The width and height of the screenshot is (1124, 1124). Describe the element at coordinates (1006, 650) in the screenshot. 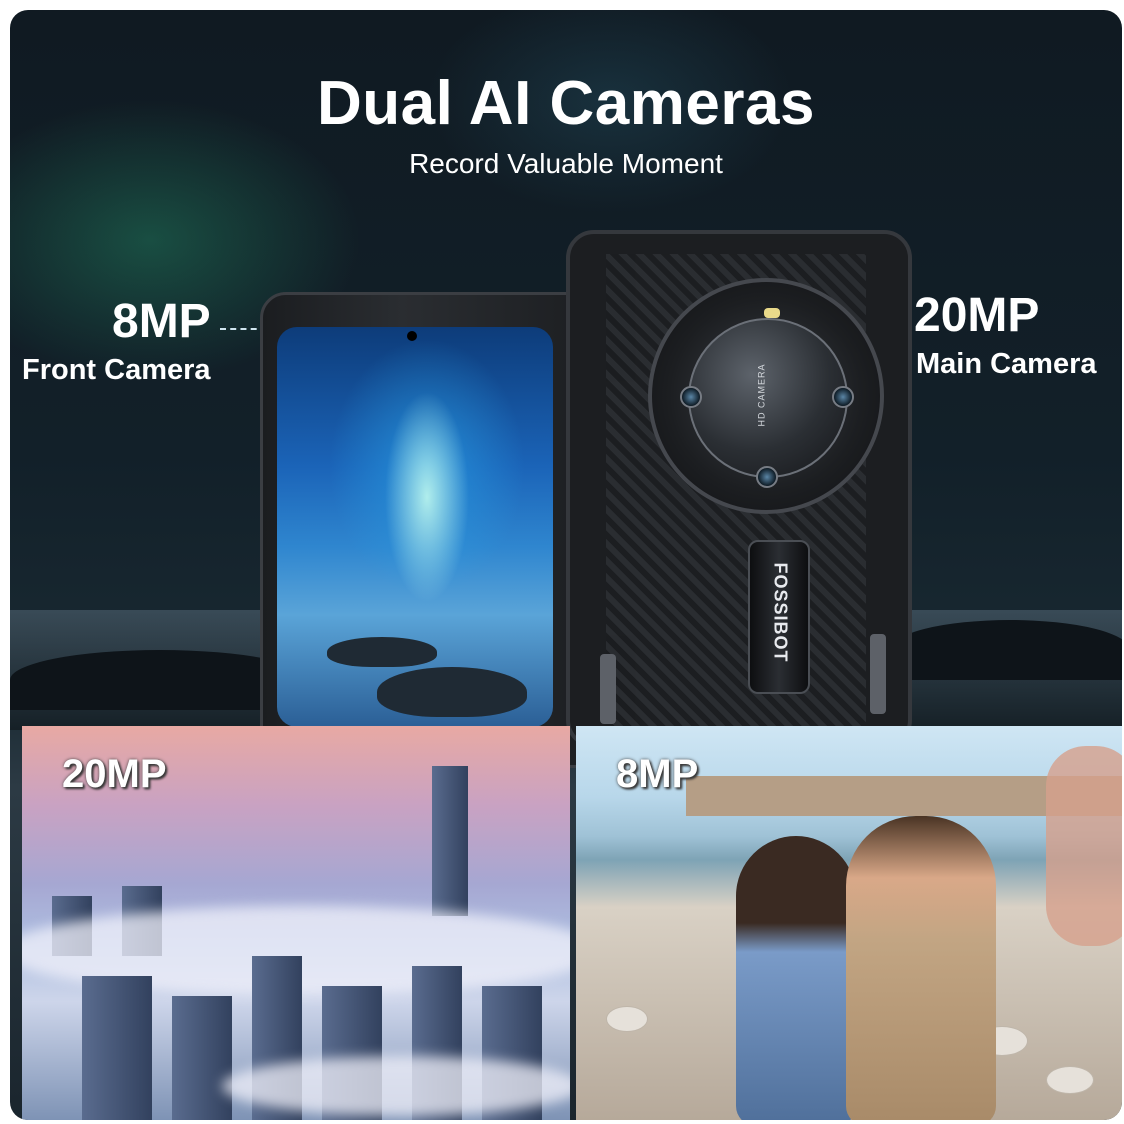

I see `hill-right` at that location.